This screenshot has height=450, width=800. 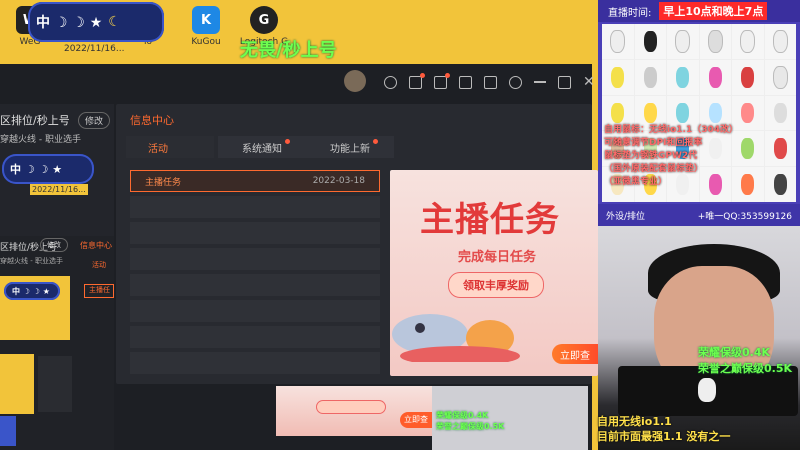 What do you see at coordinates (288, 50) in the screenshot?
I see `overlay-title: 无畏/秒上号` at bounding box center [288, 50].